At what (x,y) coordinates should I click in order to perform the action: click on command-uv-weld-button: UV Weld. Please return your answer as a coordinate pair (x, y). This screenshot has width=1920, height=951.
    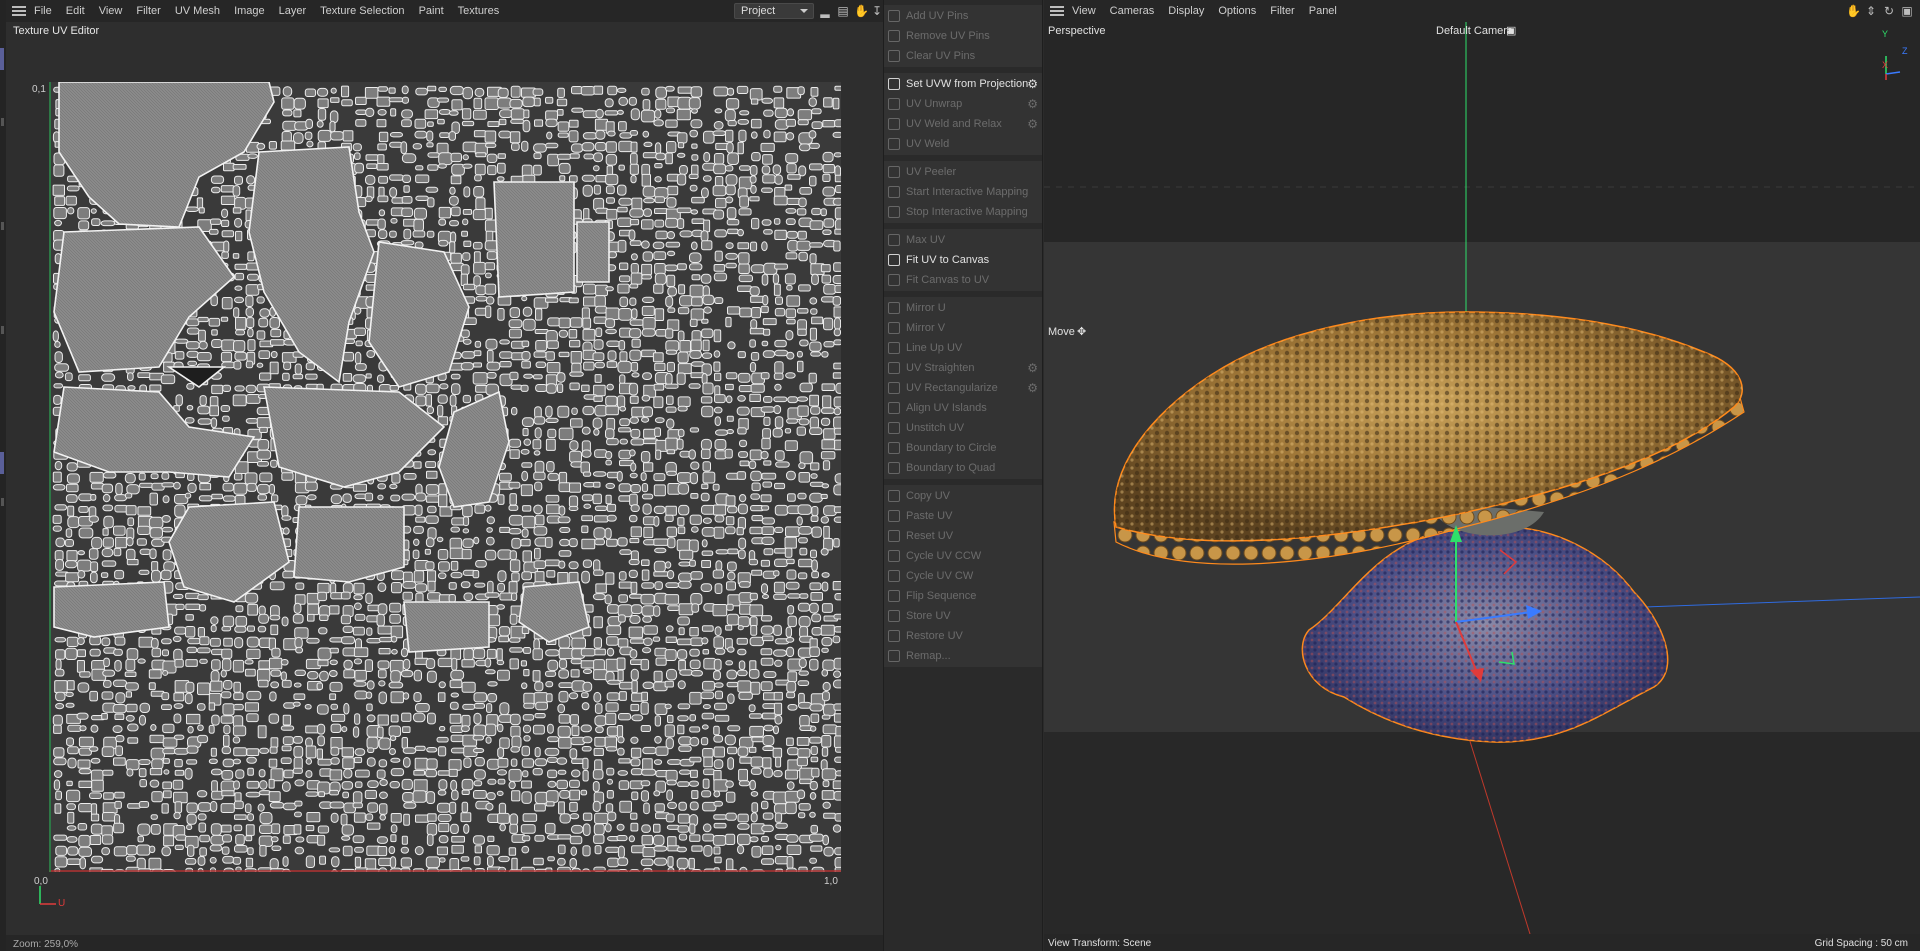
    Looking at the image, I should click on (963, 144).